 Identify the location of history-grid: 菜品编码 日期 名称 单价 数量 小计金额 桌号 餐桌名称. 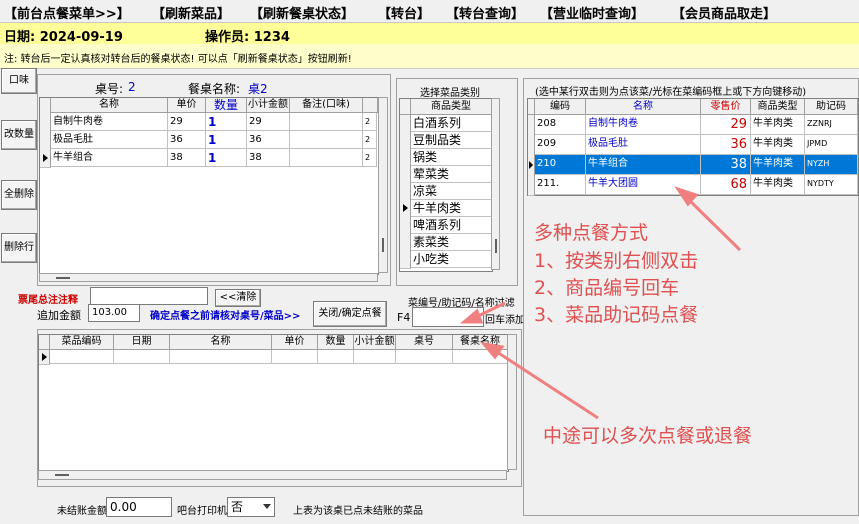
(273, 403).